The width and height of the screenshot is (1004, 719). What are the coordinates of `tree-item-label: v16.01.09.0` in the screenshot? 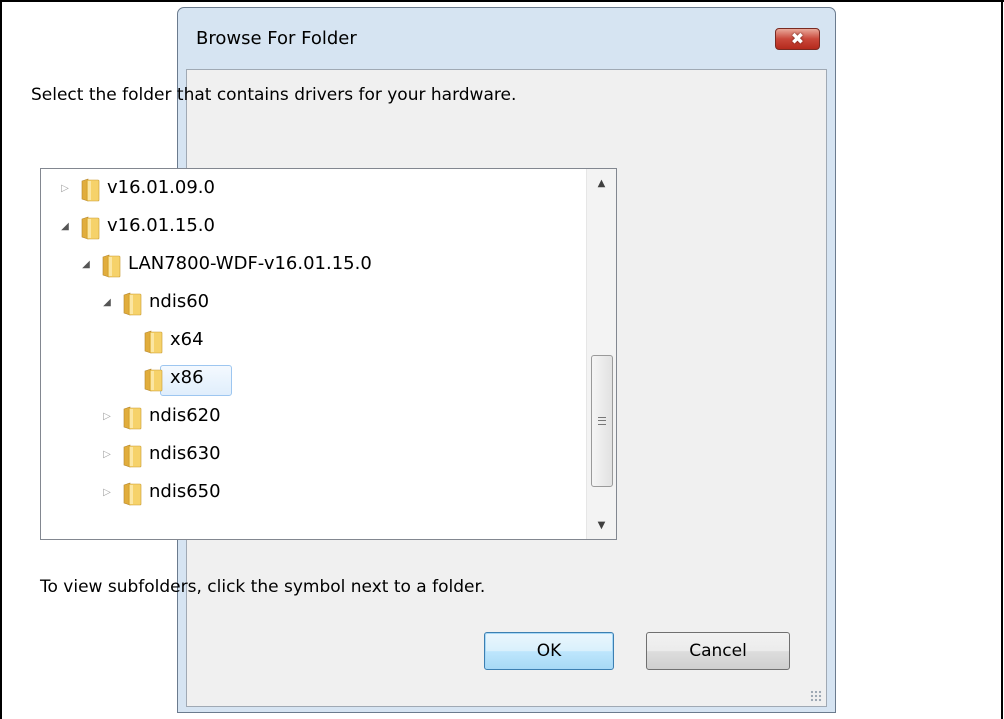 It's located at (161, 187).